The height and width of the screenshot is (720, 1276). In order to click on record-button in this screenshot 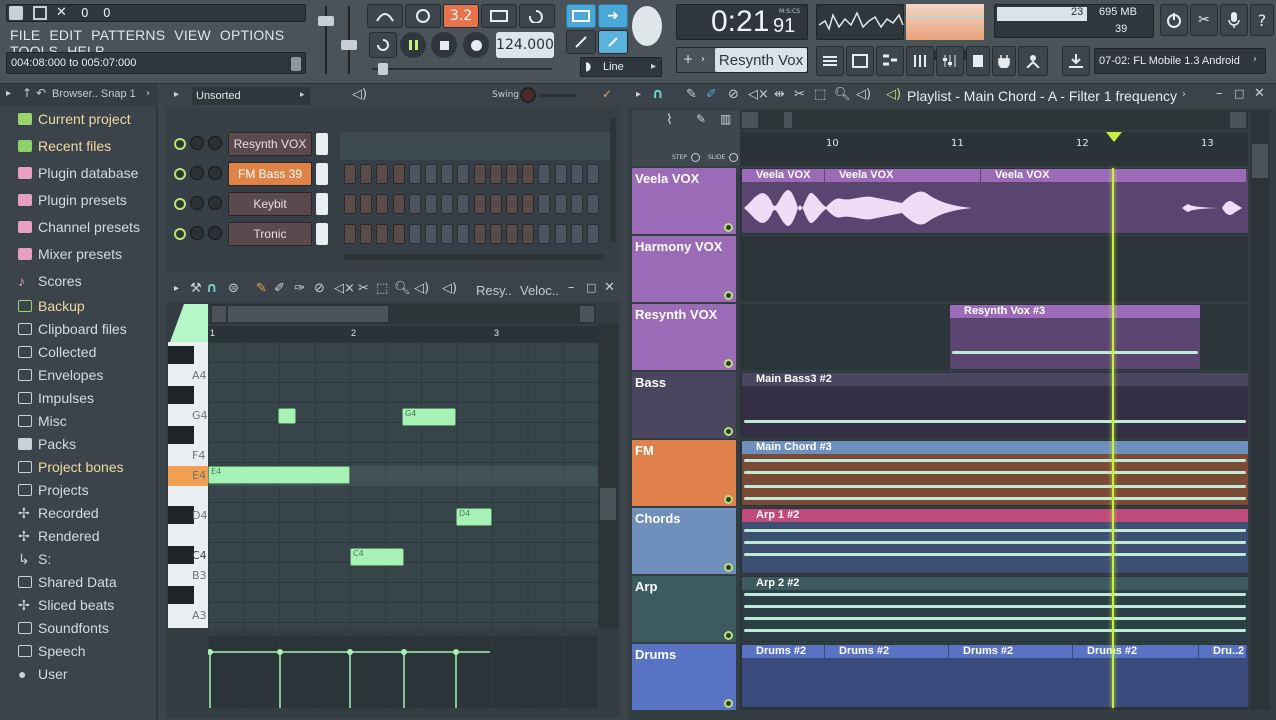, I will do `click(476, 45)`.